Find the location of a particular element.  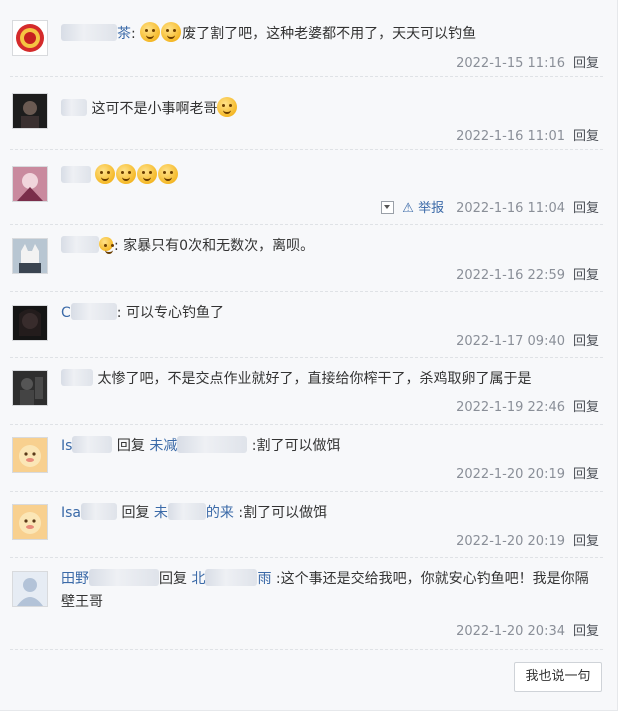

comment-meta: 2022-1-20 20:34 回复 is located at coordinates (527, 629).